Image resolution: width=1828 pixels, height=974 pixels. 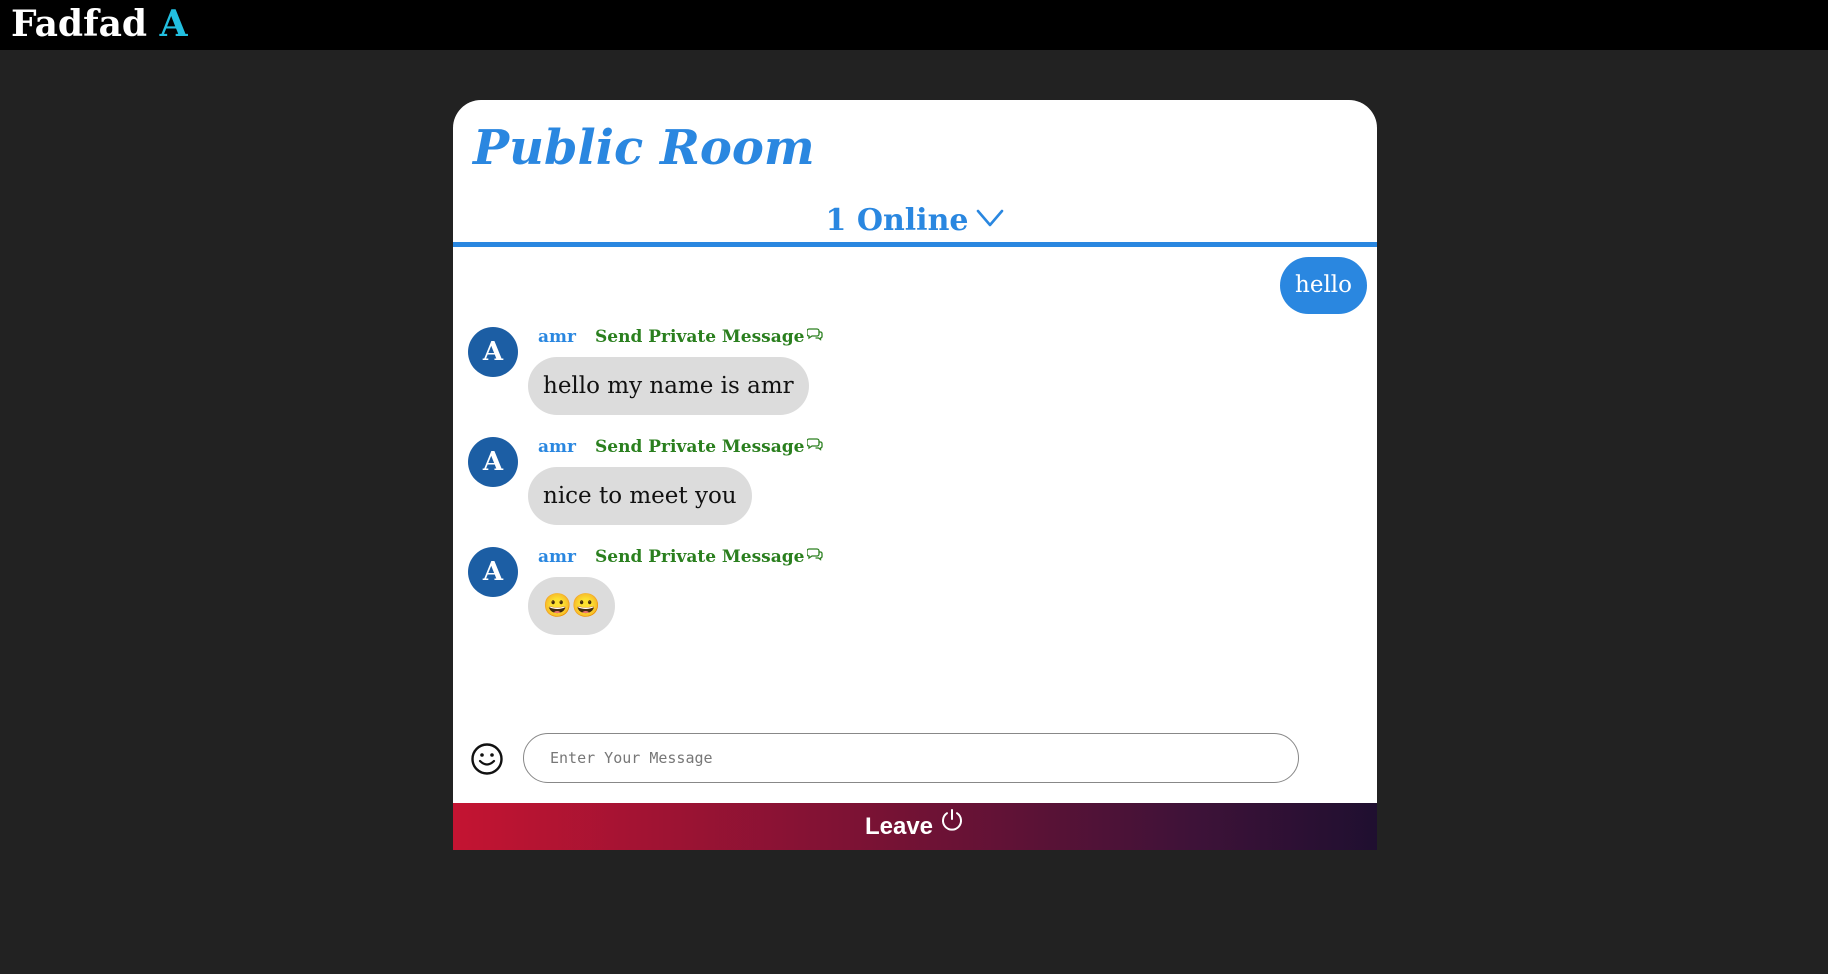 What do you see at coordinates (173, 24) in the screenshot?
I see `brand-accent-letter: A` at bounding box center [173, 24].